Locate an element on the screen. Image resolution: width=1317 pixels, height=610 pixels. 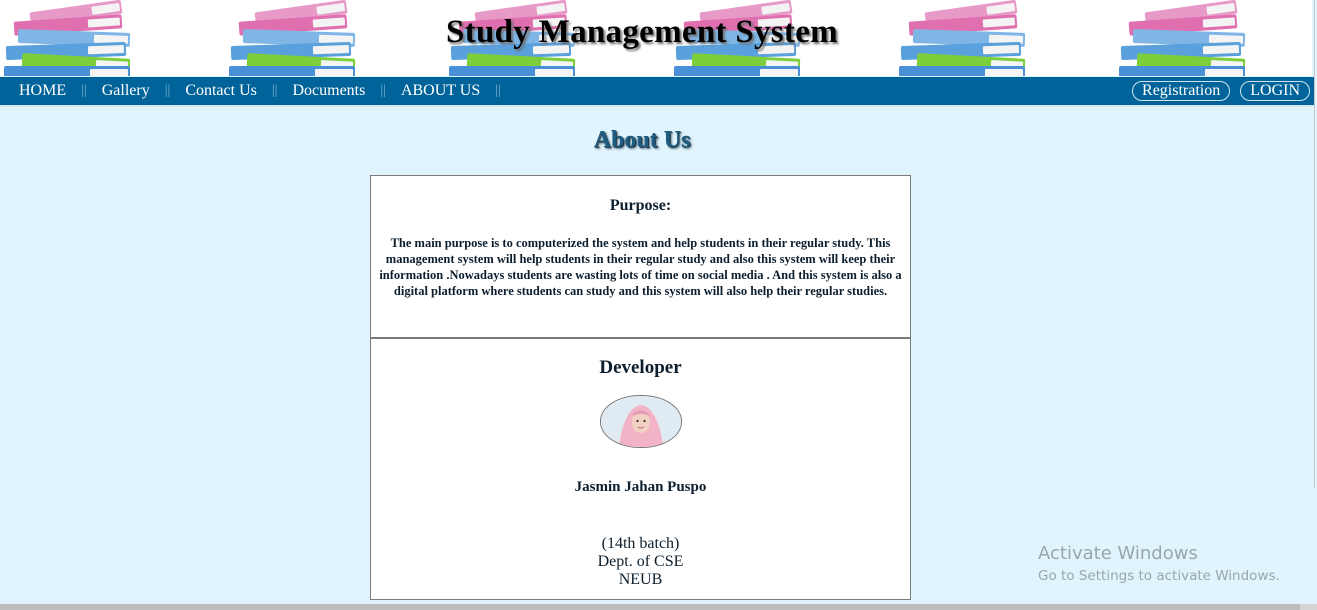
nav-about-link: ABOUT US is located at coordinates (440, 91).